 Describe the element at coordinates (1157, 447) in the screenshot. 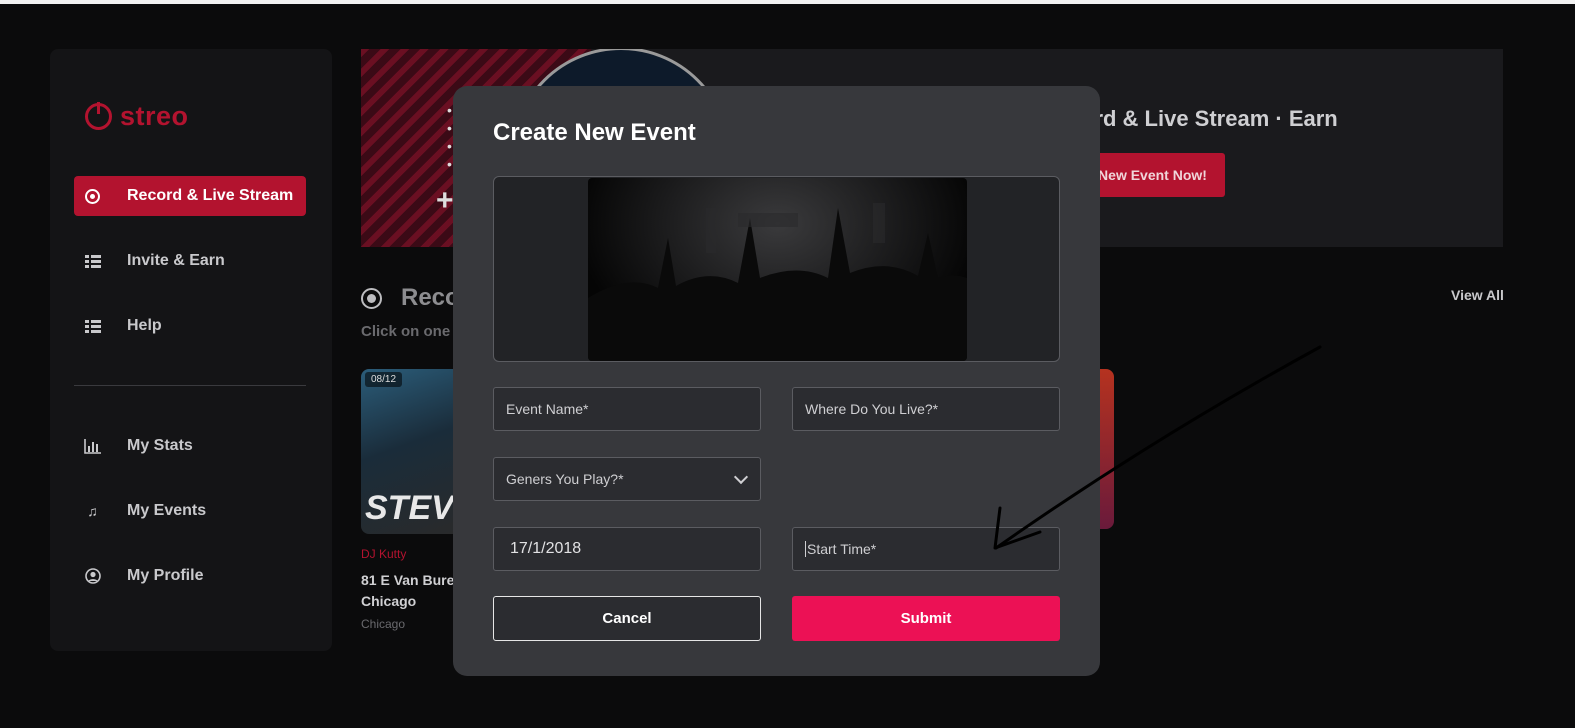

I see `annotation-arrow` at that location.